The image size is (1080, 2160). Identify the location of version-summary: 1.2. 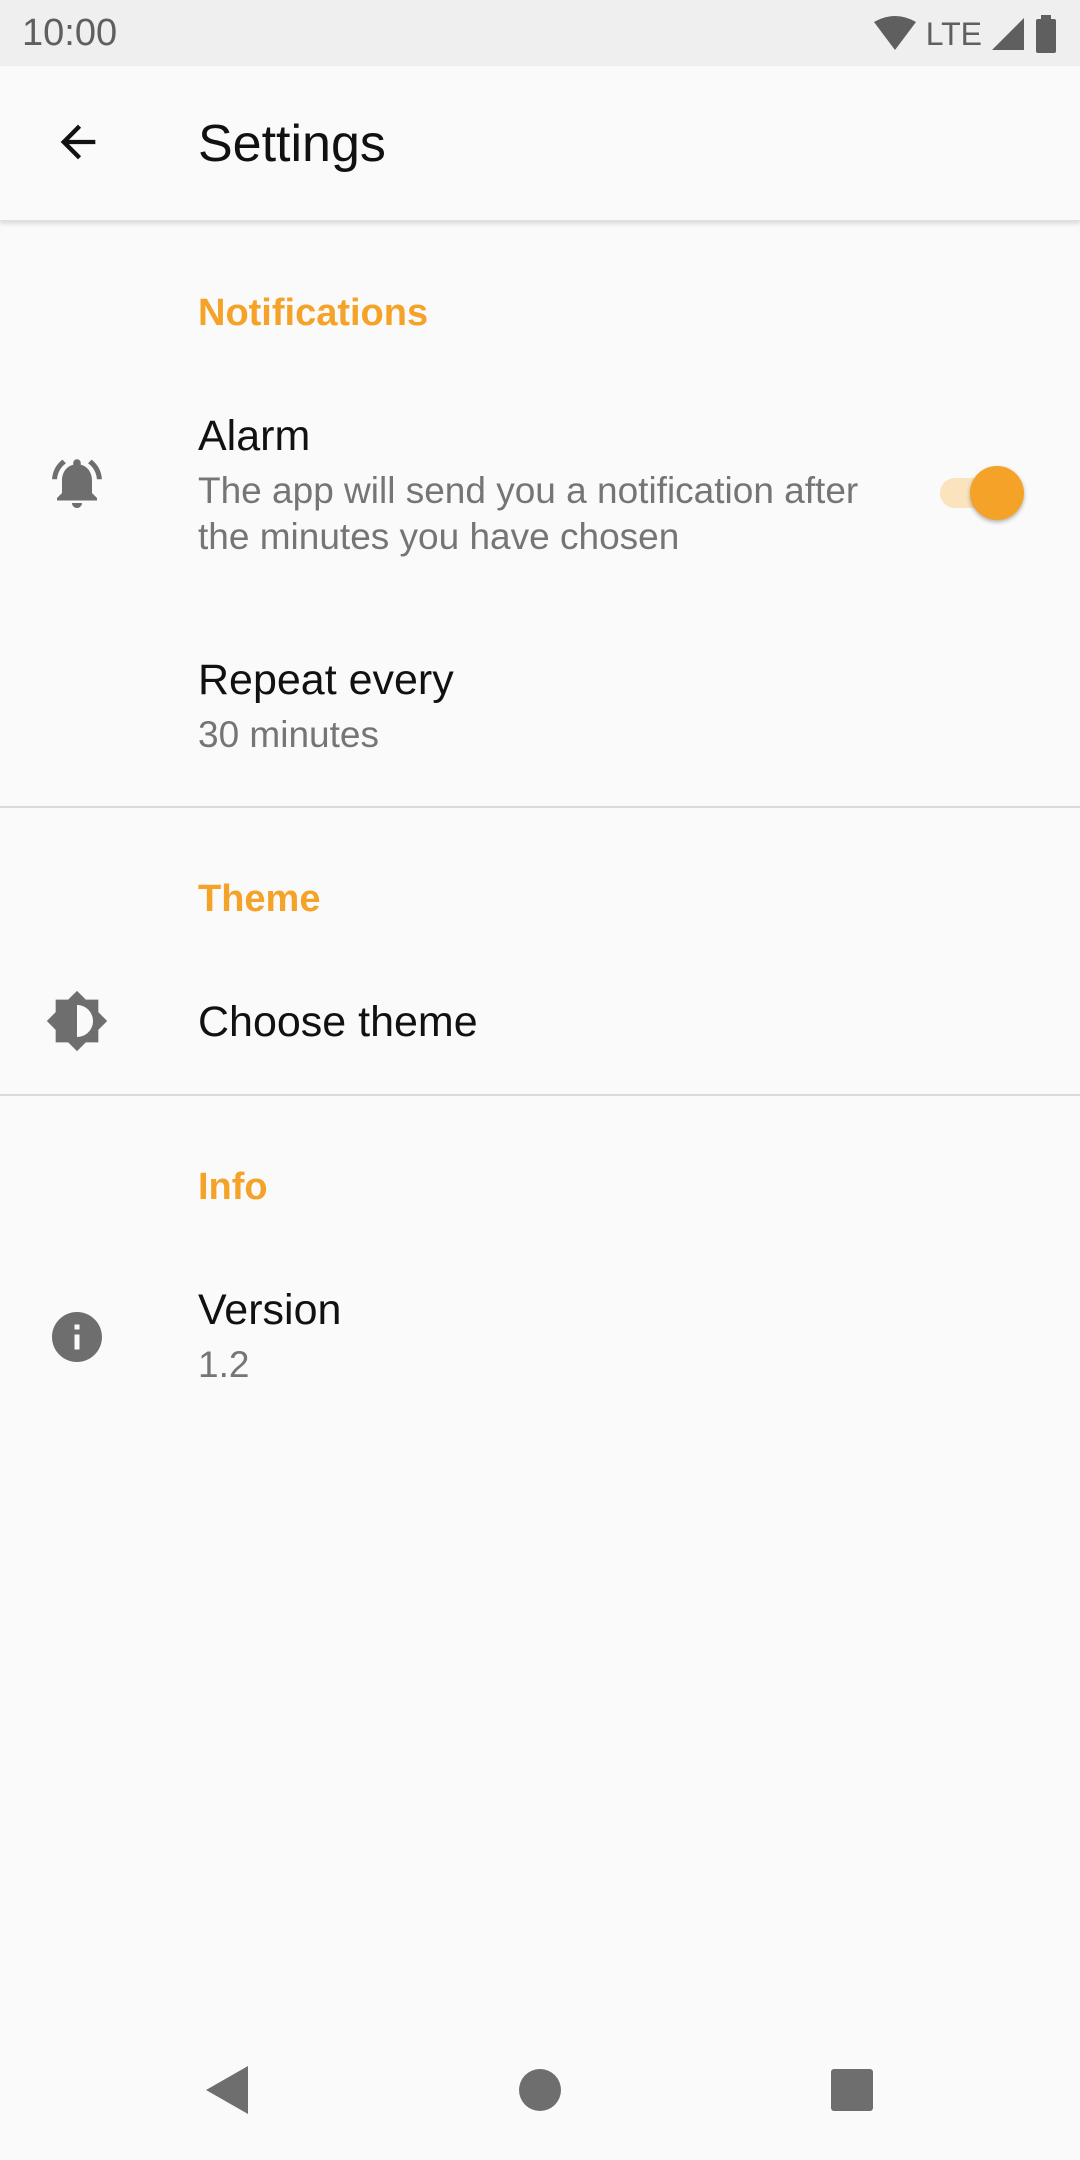
(224, 1364).